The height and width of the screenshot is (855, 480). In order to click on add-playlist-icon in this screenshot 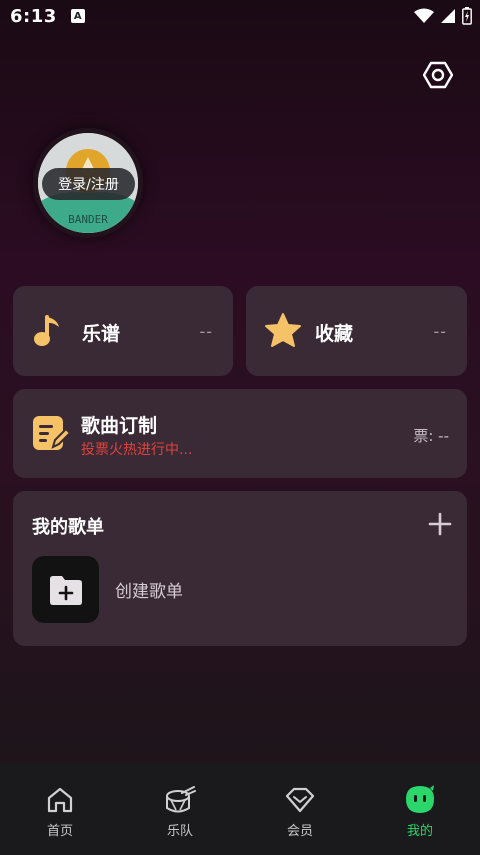, I will do `click(440, 524)`.